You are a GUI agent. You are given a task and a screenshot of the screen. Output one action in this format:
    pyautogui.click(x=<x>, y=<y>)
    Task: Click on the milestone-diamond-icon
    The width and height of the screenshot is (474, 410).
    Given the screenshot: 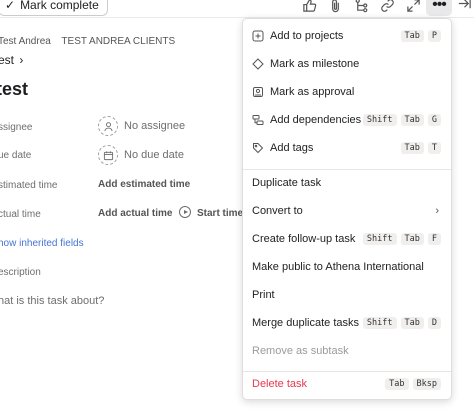 What is the action you would take?
    pyautogui.click(x=258, y=64)
    